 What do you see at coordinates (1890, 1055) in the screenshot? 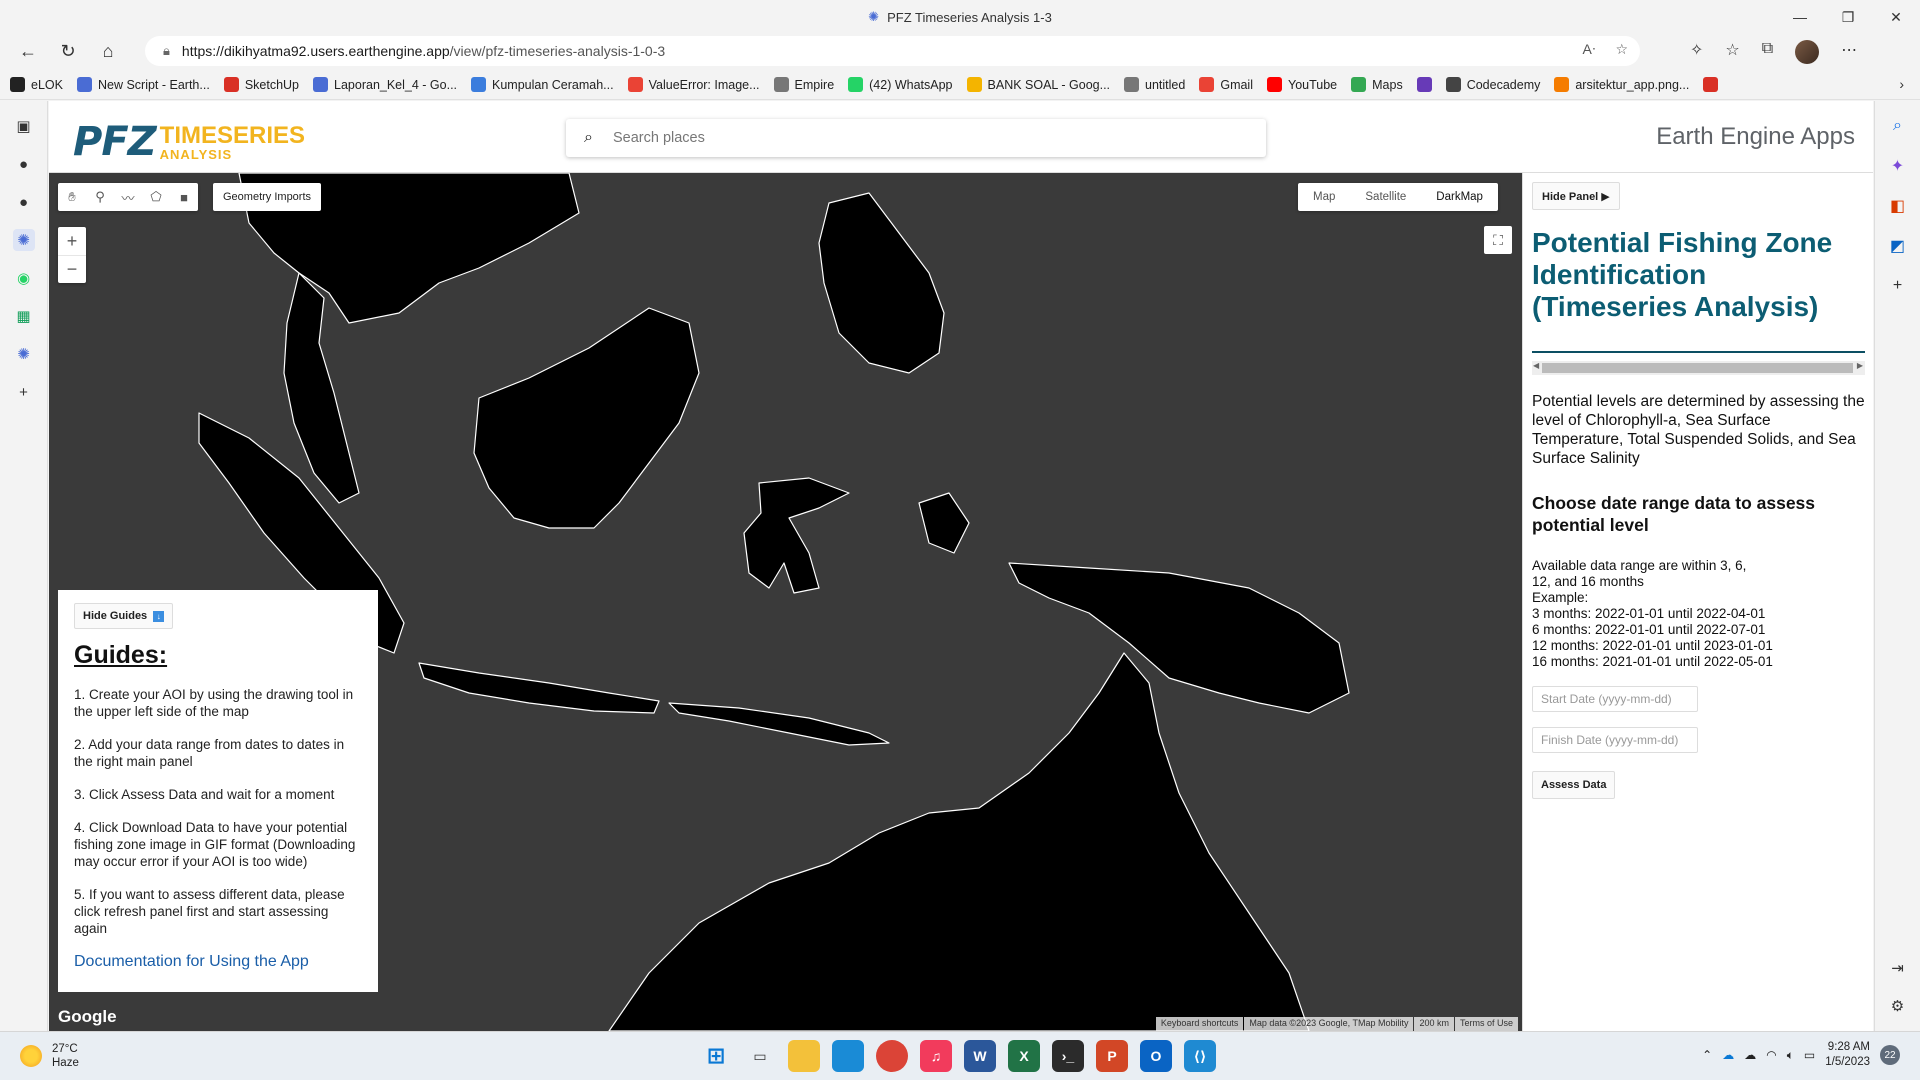
I see `notification-badge: 22` at bounding box center [1890, 1055].